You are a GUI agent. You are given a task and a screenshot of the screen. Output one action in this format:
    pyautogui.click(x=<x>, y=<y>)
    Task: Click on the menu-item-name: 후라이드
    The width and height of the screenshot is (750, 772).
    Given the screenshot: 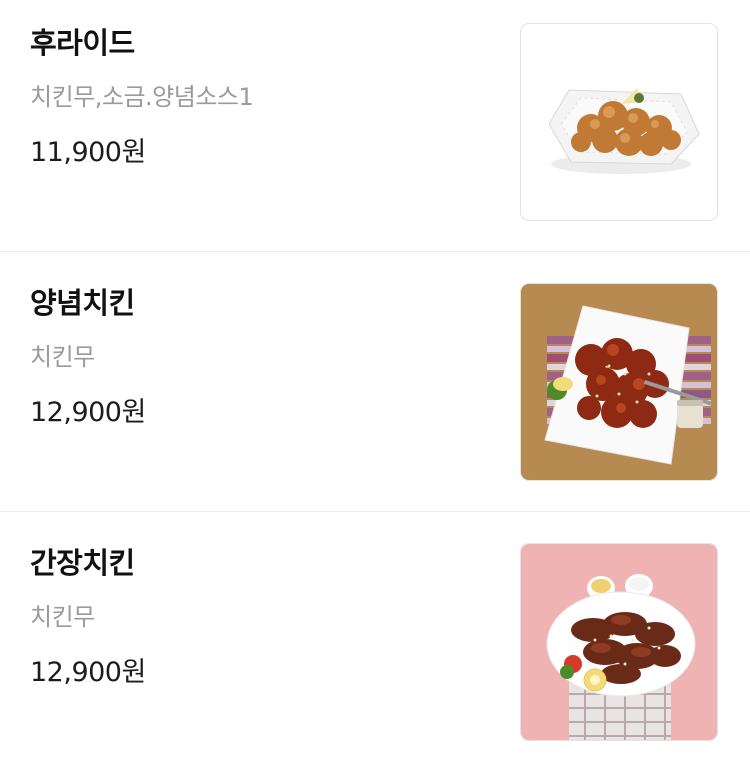 What is the action you would take?
    pyautogui.click(x=82, y=43)
    